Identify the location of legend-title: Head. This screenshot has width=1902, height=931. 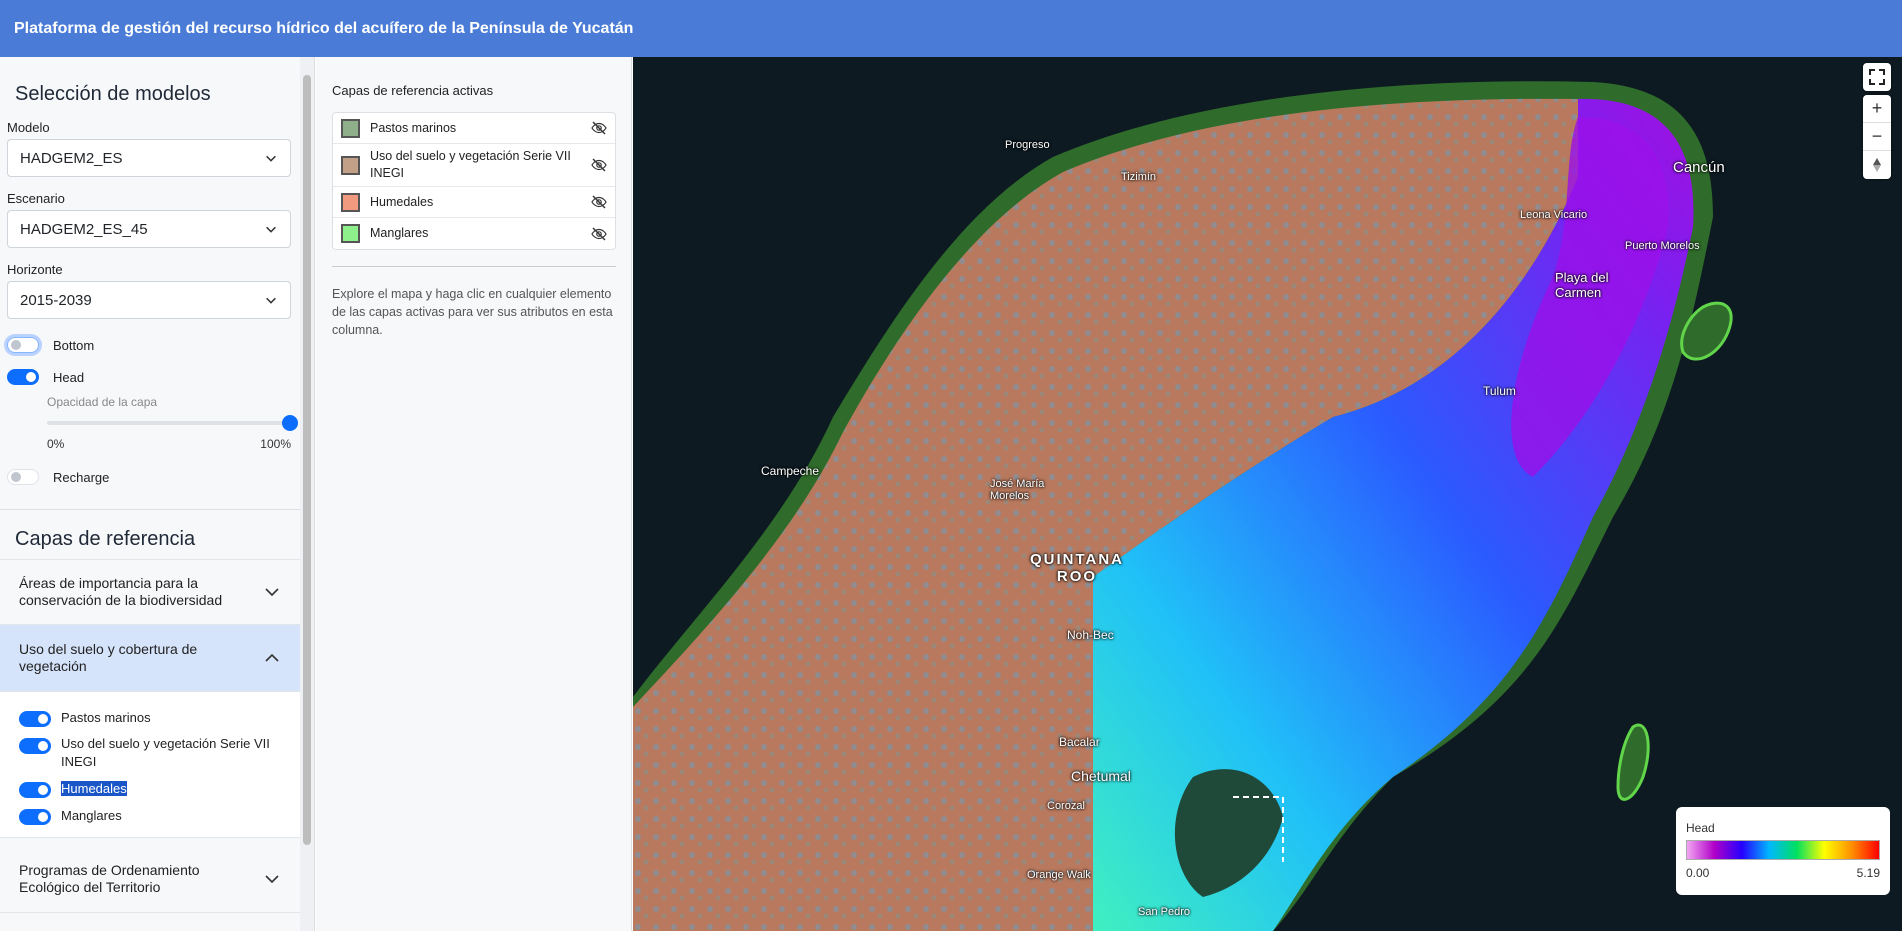
(1700, 828).